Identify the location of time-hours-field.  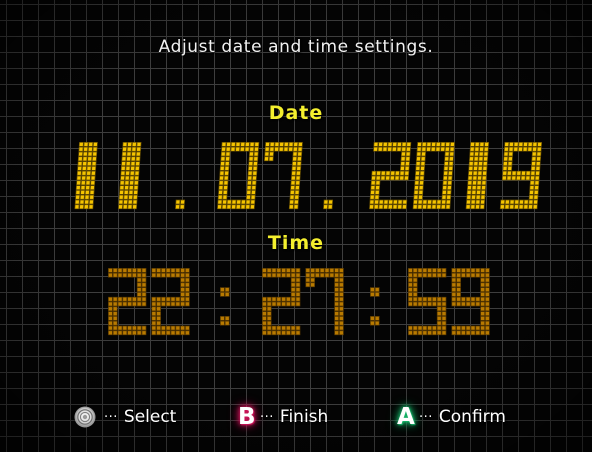
(149, 302).